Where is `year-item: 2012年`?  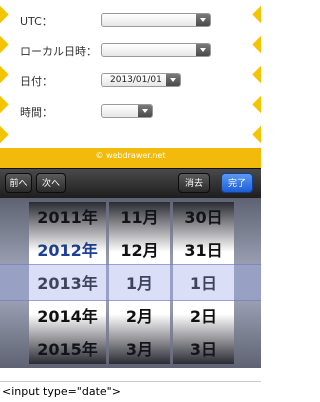
year-item: 2012年 is located at coordinates (67, 250).